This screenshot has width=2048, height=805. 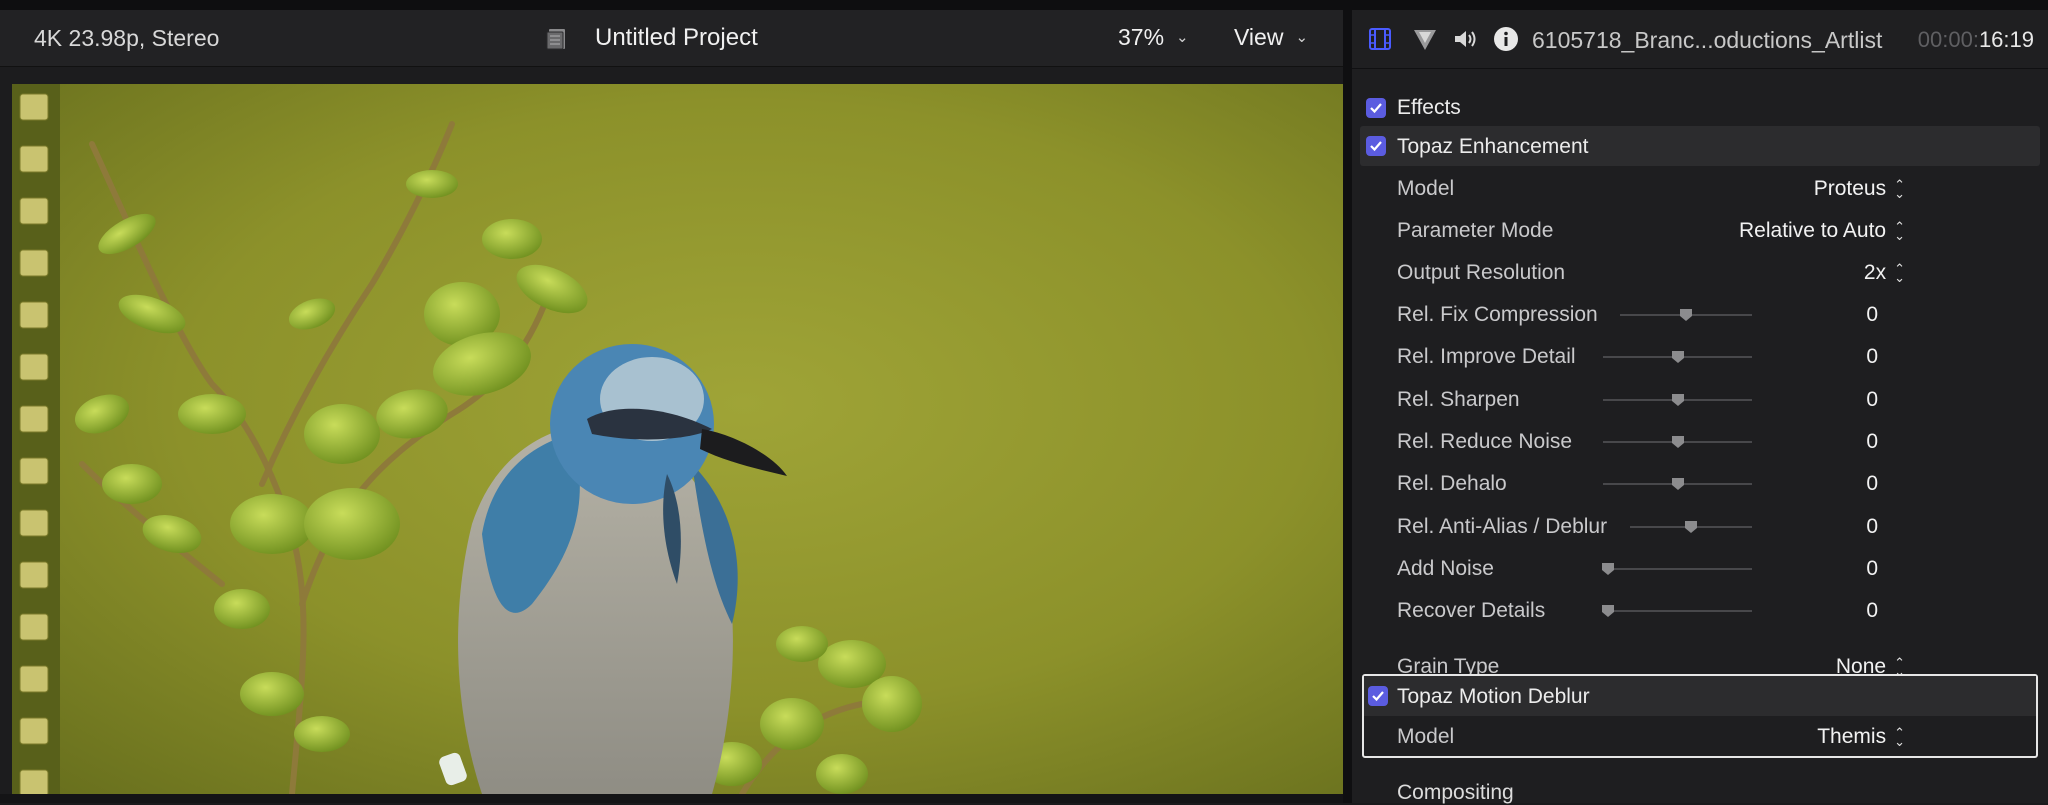 I want to click on audio-inspector-icon, so click(x=1465, y=39).